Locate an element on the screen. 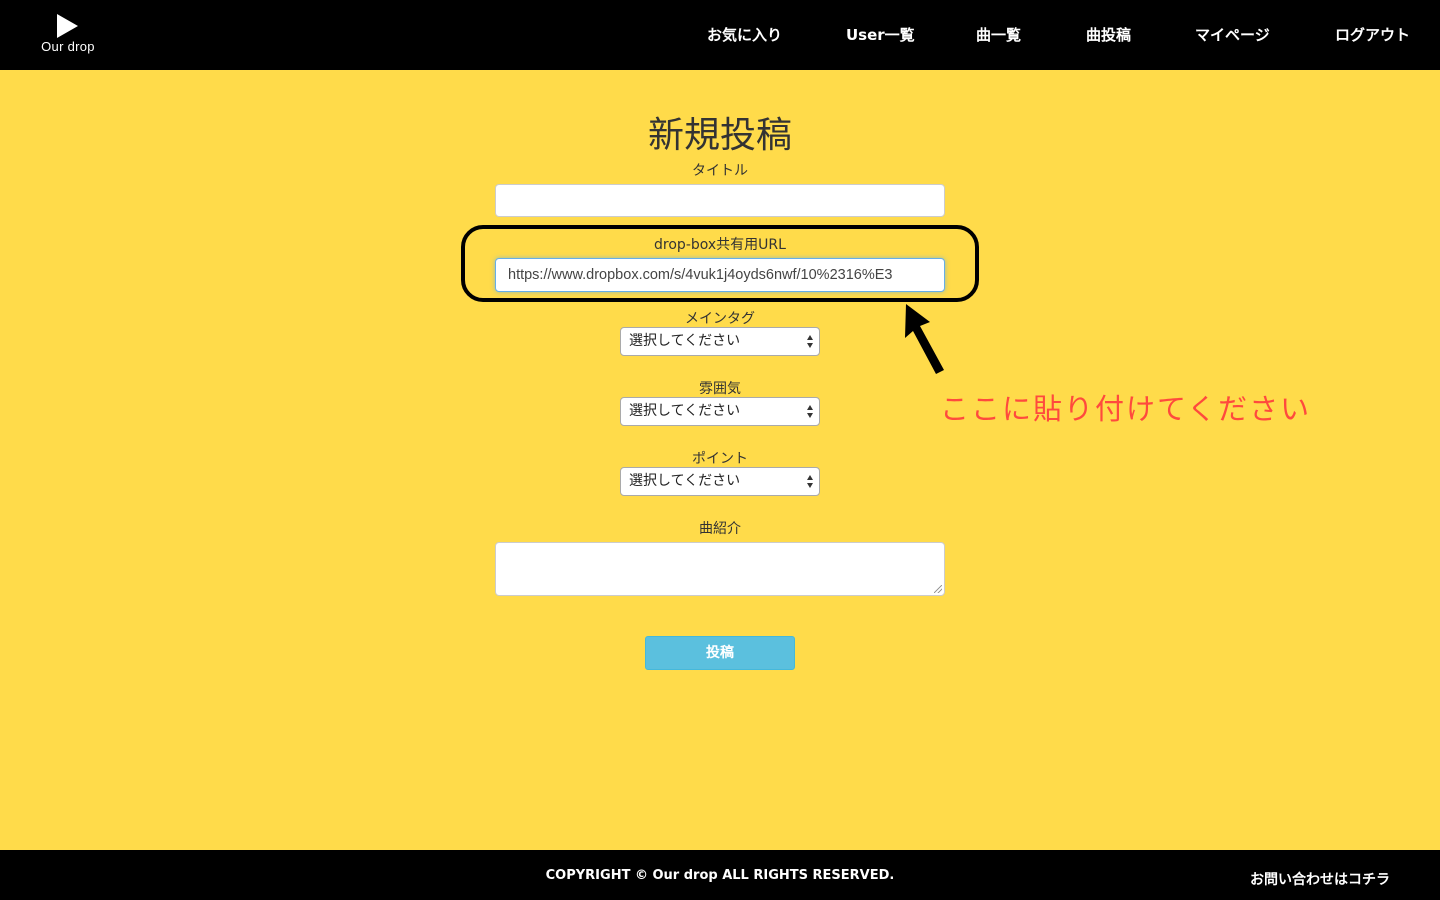 Image resolution: width=1440 pixels, height=900 pixels. logo-text: Our drop is located at coordinates (68, 46).